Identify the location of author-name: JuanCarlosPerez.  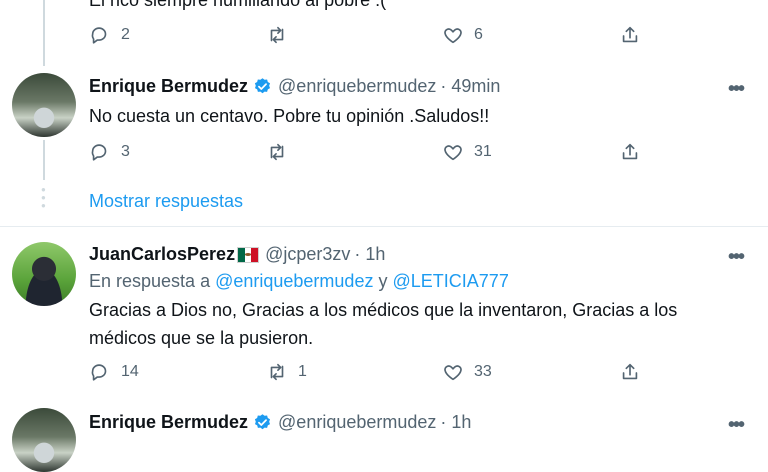
(162, 254).